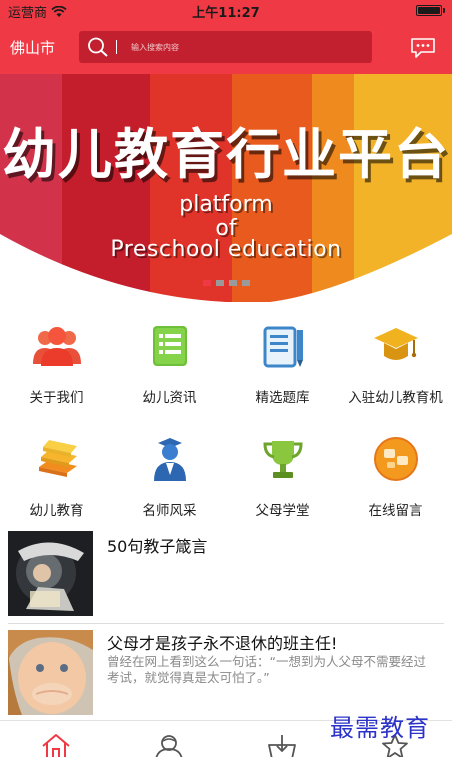 This screenshot has height=757, width=452. Describe the element at coordinates (226, 204) in the screenshot. I see `banner-subtitle-line1: platform` at that location.